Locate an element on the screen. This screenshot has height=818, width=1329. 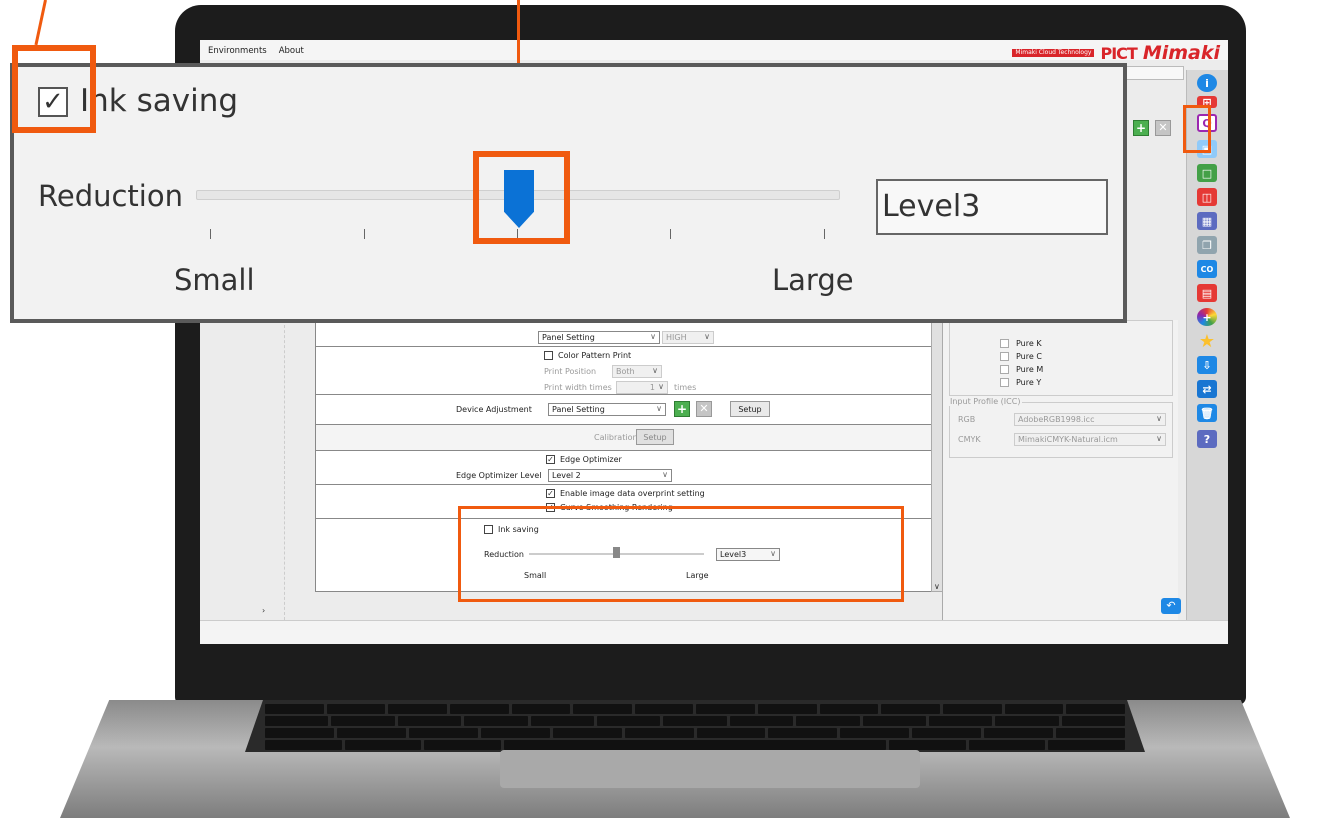
input-profile-title: Input Profile (ICC) is located at coordinates (985, 401).